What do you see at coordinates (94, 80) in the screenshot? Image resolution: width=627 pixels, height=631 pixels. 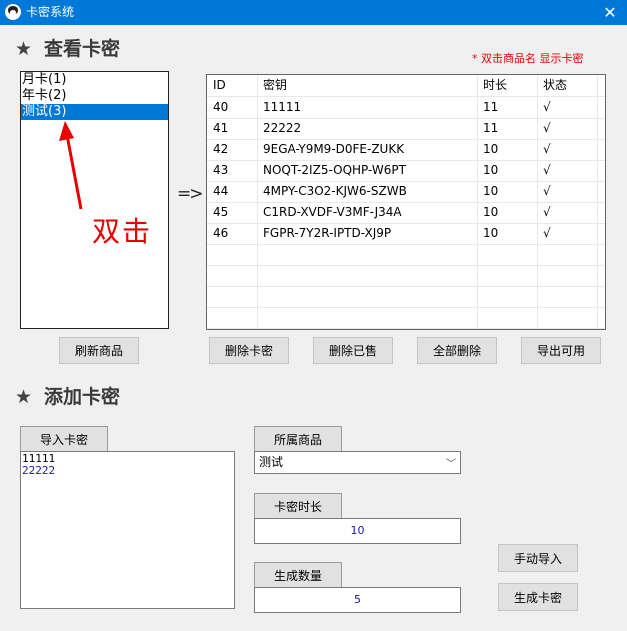 I see `product-item-monthly: 月卡(1)` at bounding box center [94, 80].